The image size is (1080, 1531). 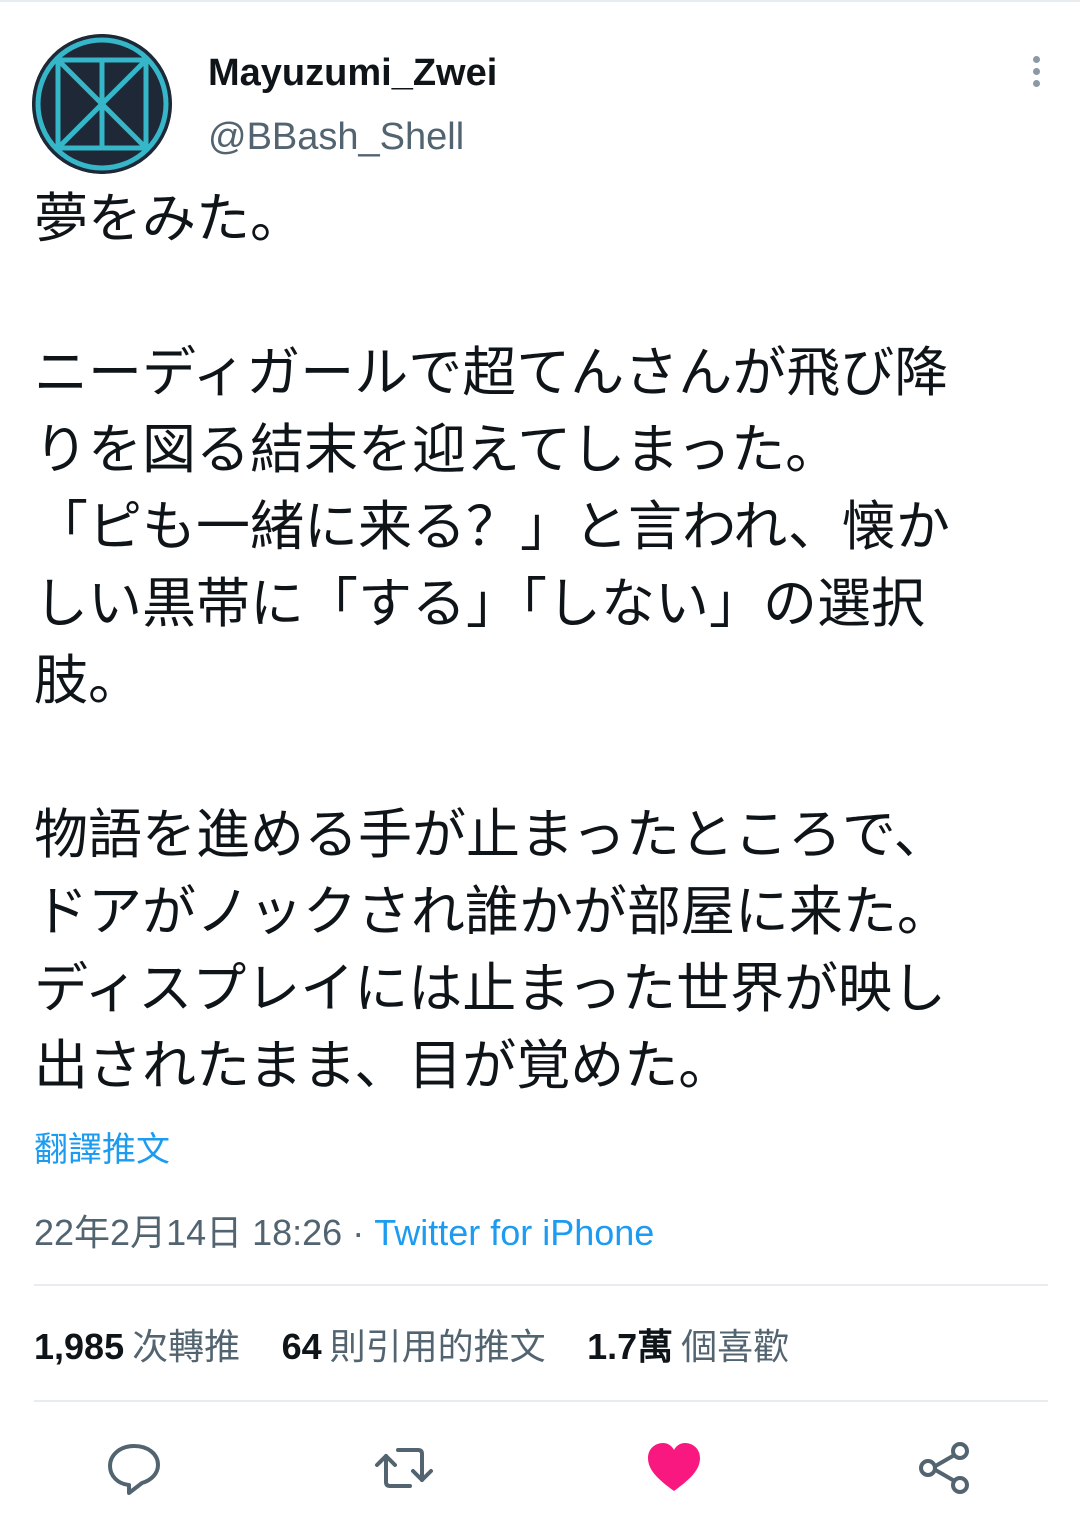 I want to click on quote-count-label: 則引用的推文, so click(x=437, y=1347).